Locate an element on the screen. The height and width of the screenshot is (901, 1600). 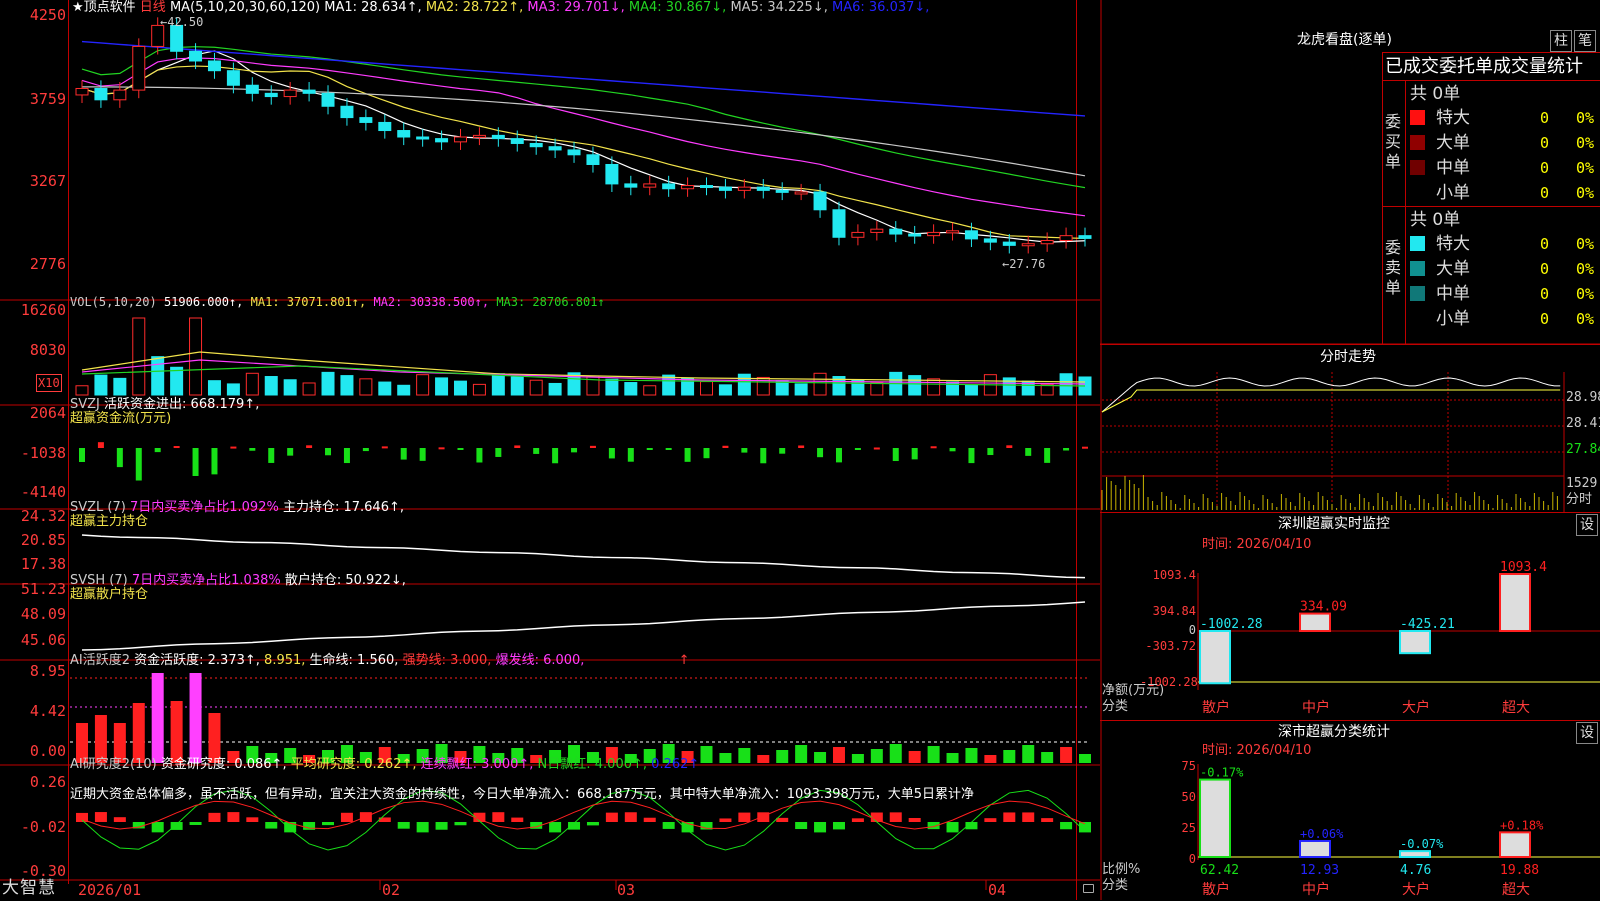
svzl-line is located at coordinates (583, 556).